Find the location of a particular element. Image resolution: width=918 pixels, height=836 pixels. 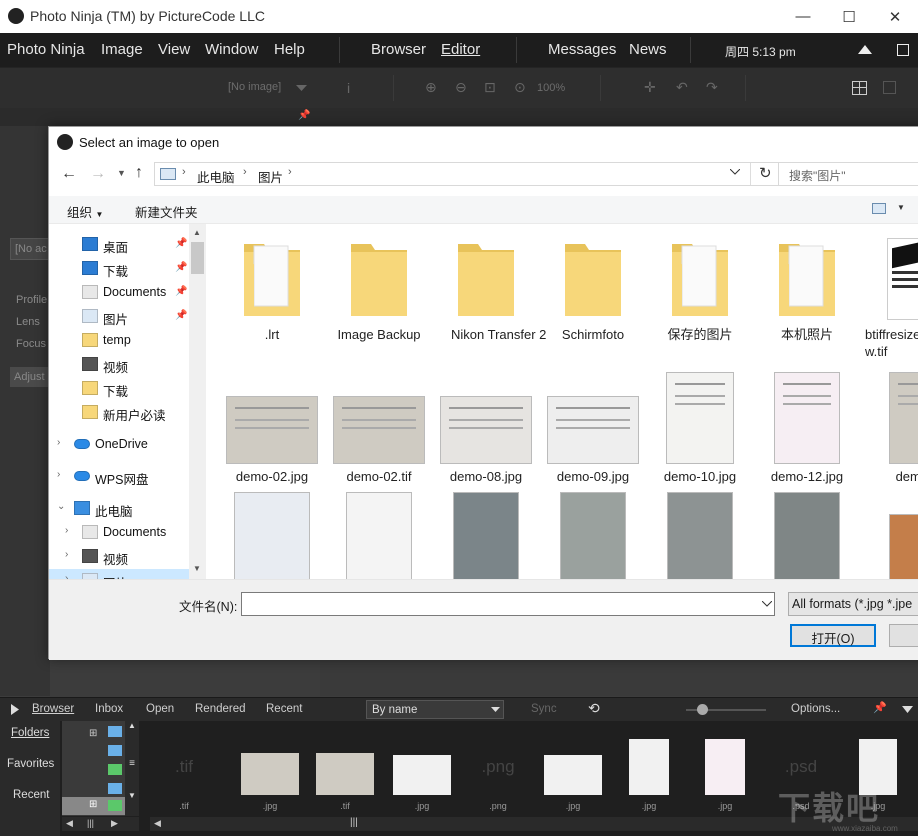

nav-item: 新用户必读 is located at coordinates (119, 412).